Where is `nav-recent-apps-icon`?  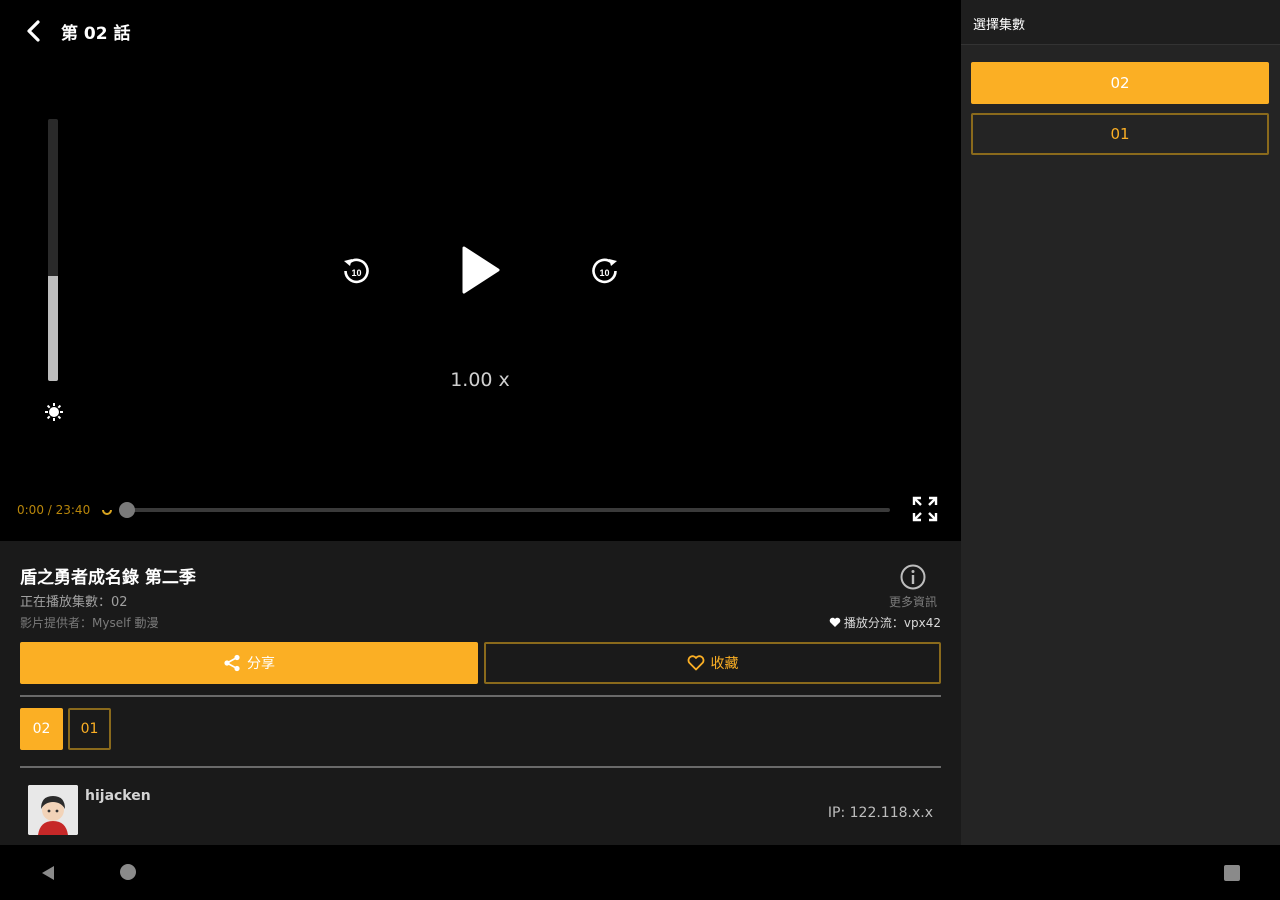 nav-recent-apps-icon is located at coordinates (1232, 873).